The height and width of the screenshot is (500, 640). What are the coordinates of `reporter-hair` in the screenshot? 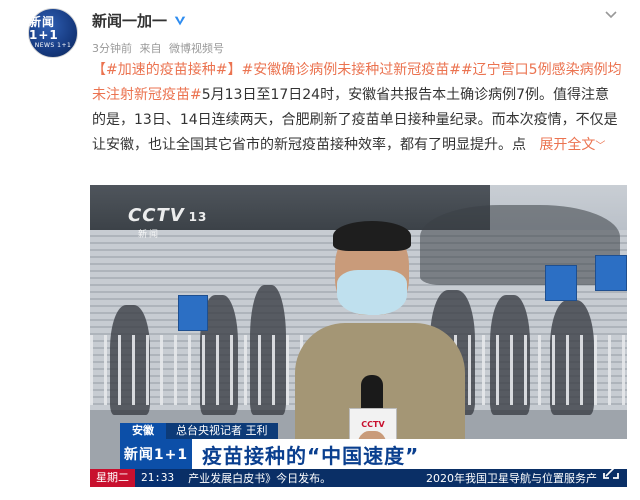 It's located at (372, 236).